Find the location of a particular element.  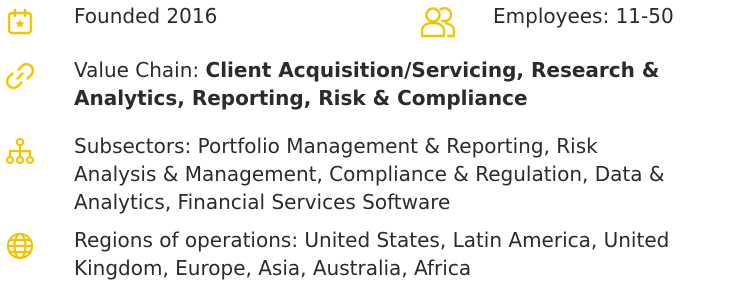

hierarchy-icon is located at coordinates (20, 152).